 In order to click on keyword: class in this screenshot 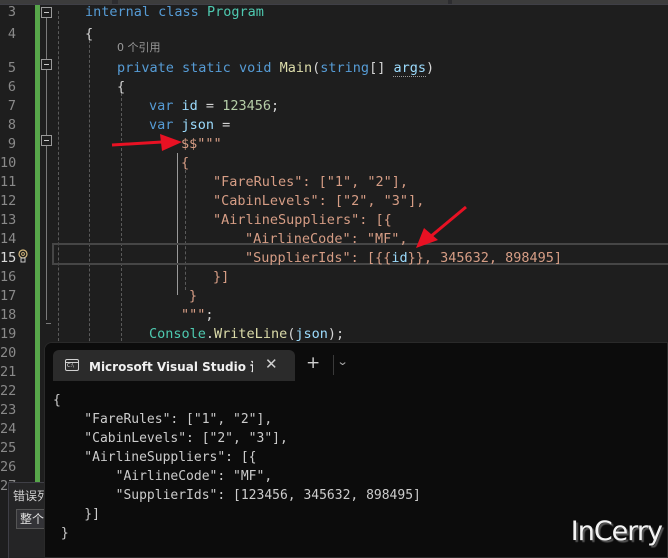, I will do `click(178, 12)`.